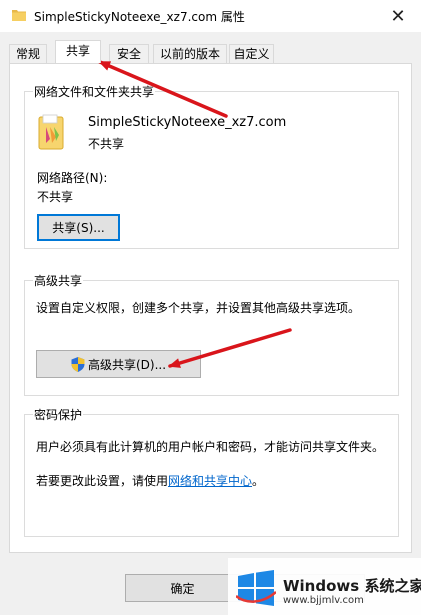 The height and width of the screenshot is (615, 421). What do you see at coordinates (58, 280) in the screenshot?
I see `group-label-advanced-sharing: 高级共享` at bounding box center [58, 280].